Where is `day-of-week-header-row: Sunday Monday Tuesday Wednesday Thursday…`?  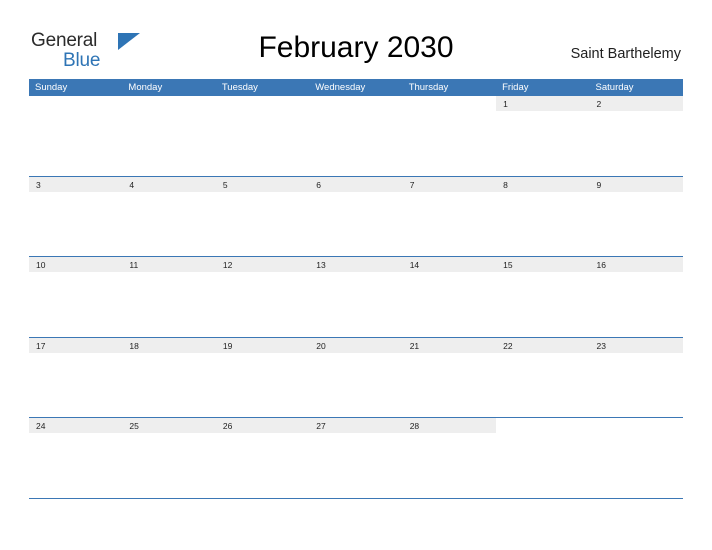 day-of-week-header-row: Sunday Monday Tuesday Wednesday Thursday… is located at coordinates (356, 87).